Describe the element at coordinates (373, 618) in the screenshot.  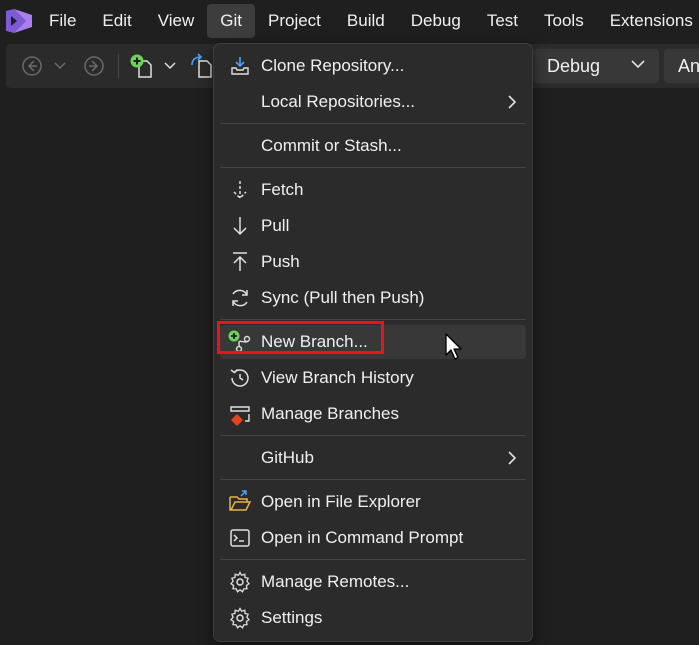
I see `menu-item-settings: Settings` at that location.